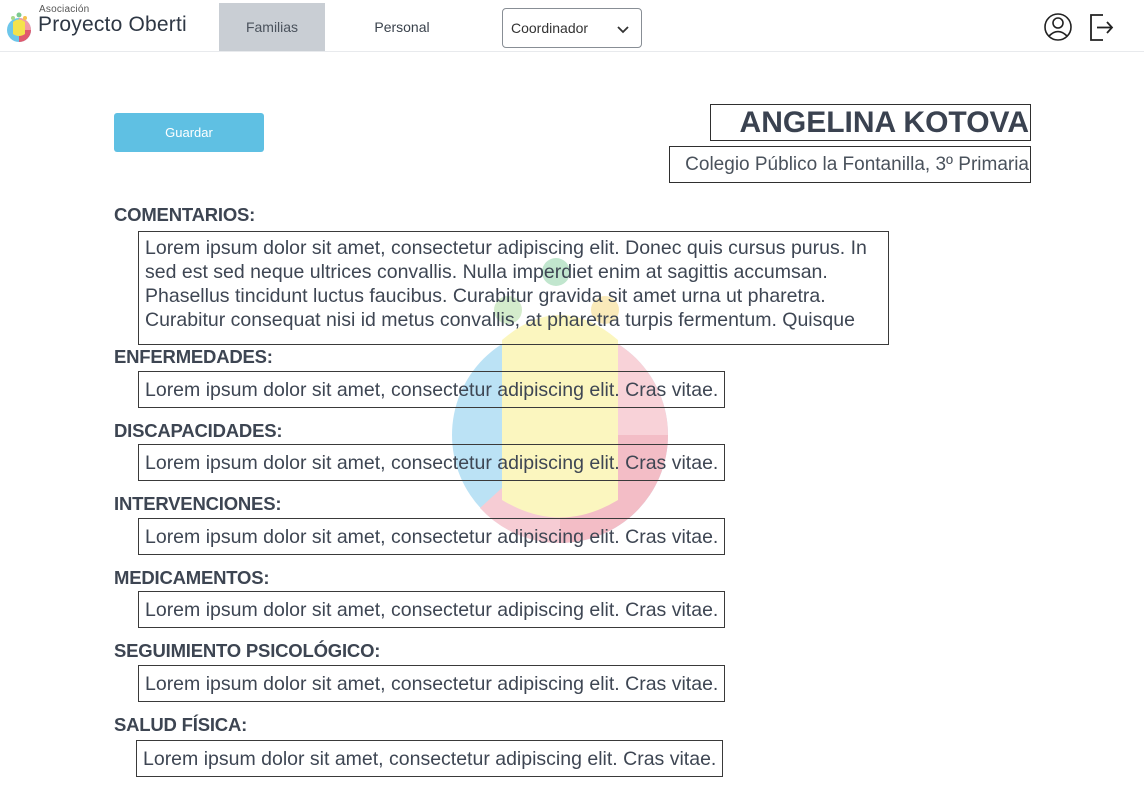 The width and height of the screenshot is (1144, 811). I want to click on logo-mark-icon, so click(19, 27).